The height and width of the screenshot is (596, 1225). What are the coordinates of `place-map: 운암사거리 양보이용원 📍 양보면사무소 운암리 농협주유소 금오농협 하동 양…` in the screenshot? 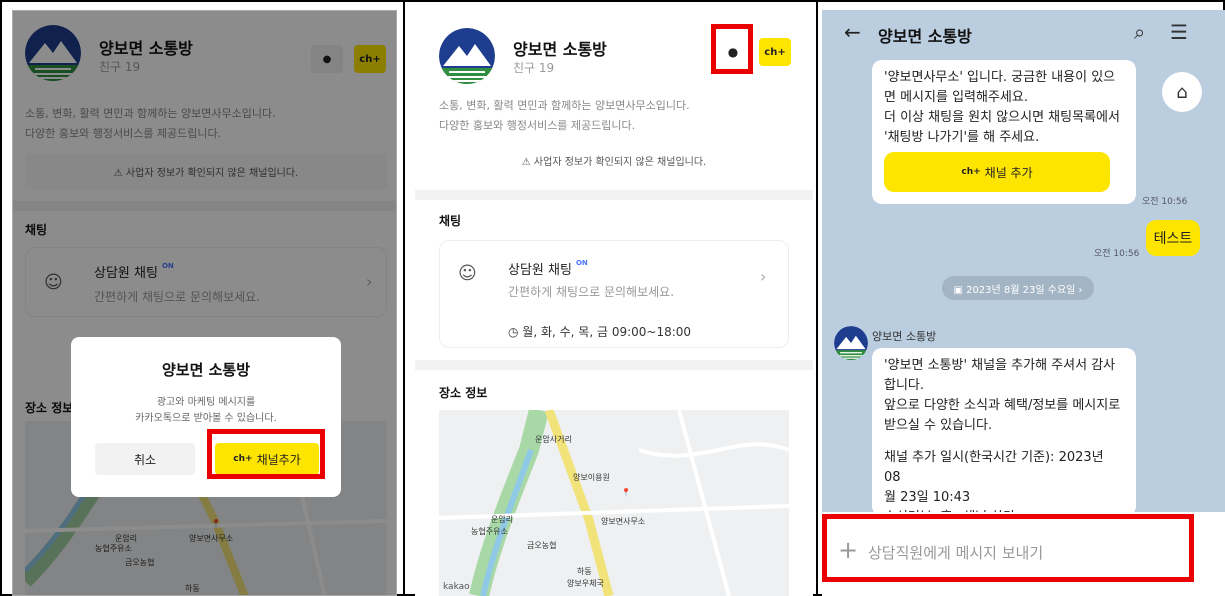 It's located at (614, 503).